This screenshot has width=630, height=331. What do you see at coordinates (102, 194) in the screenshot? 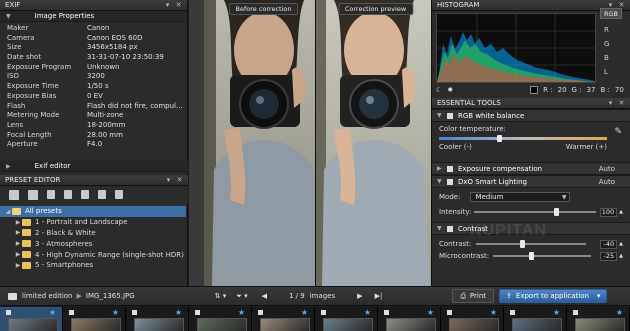
I see `duplicate-preset-icon` at bounding box center [102, 194].